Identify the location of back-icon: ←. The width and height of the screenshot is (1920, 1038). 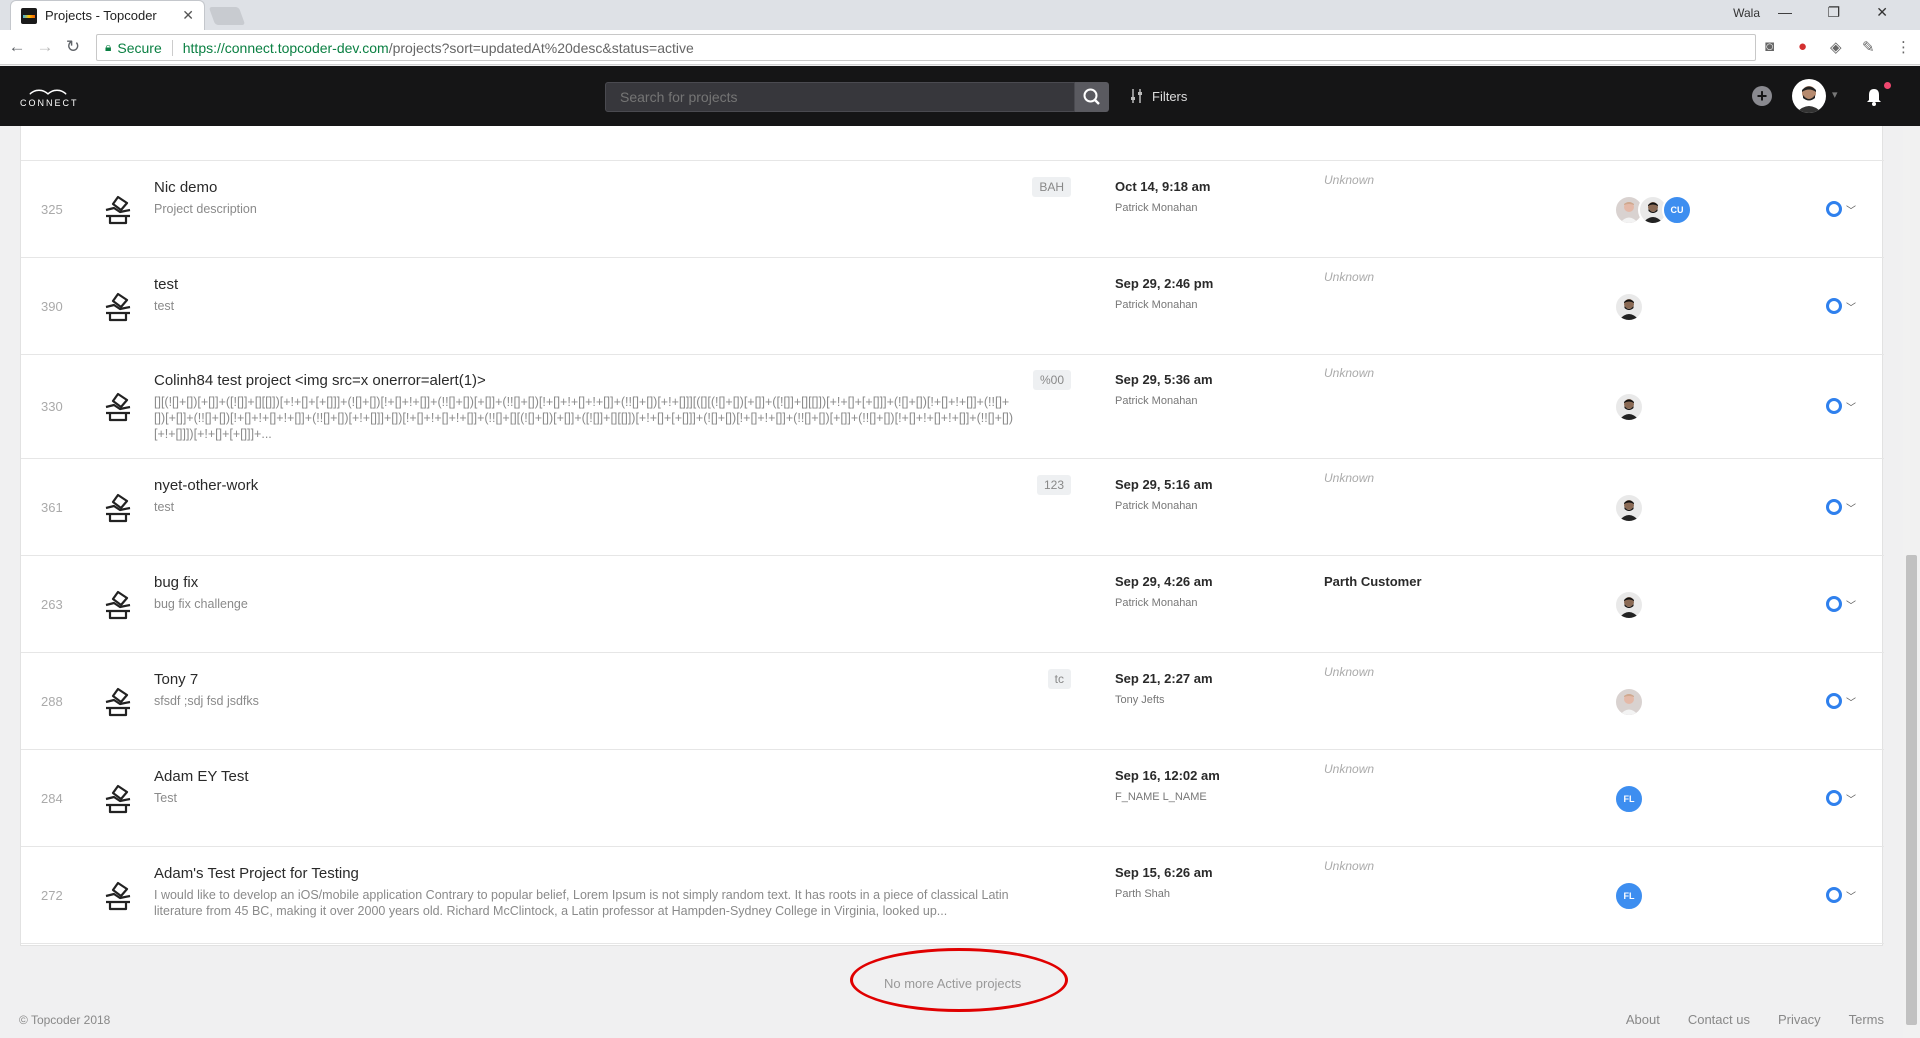
(17, 47).